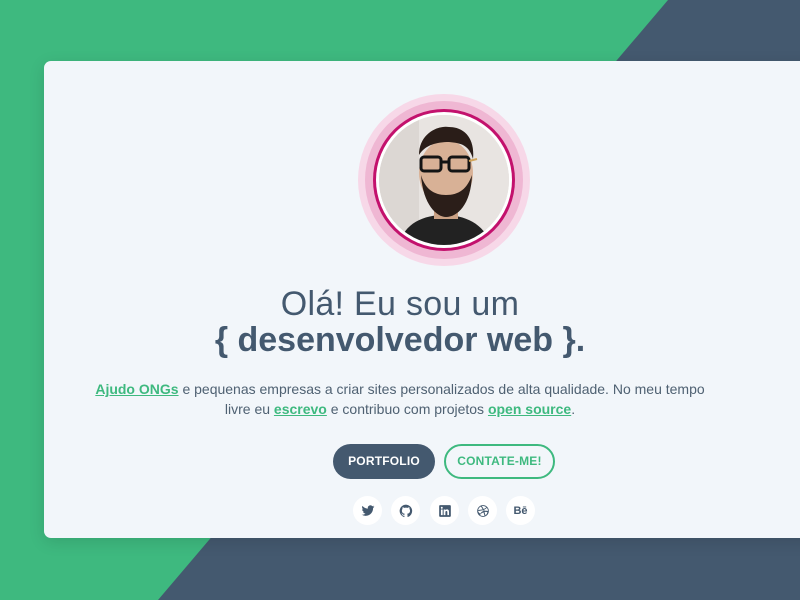  I want to click on linkedin-icon, so click(444, 510).